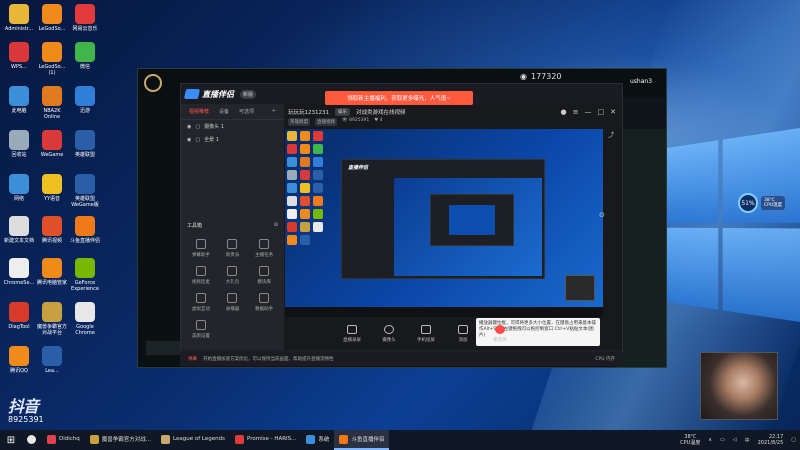 The width and height of the screenshot is (800, 450). Describe the element at coordinates (32, 440) in the screenshot. I see `taskbar-item-chrome` at that location.